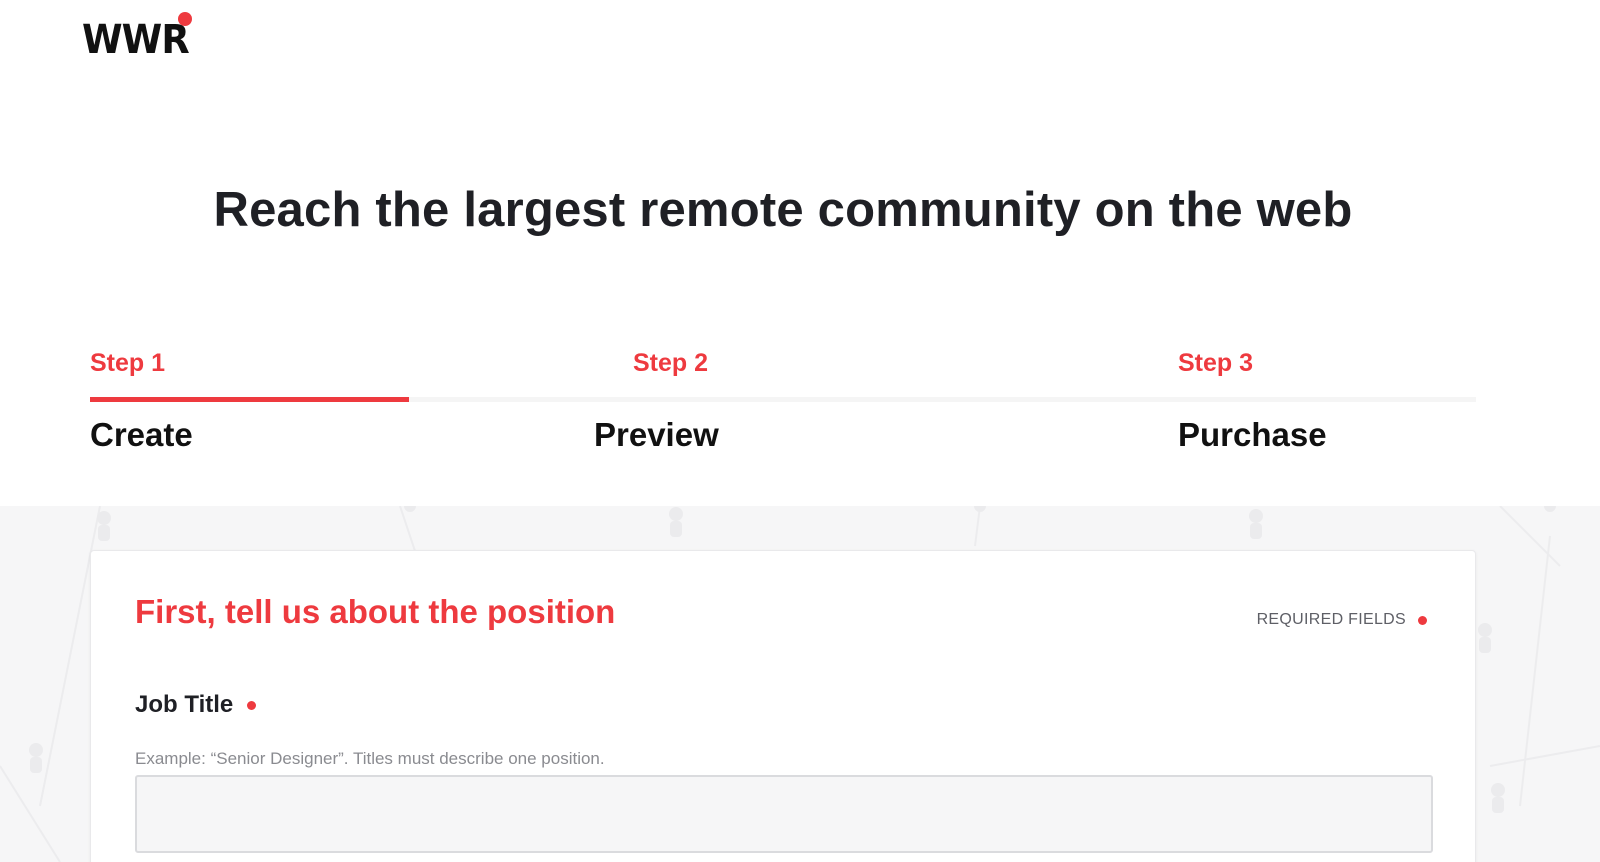 This screenshot has width=1600, height=862. I want to click on required-fields-note: REQUIRED FIELDS, so click(1342, 620).